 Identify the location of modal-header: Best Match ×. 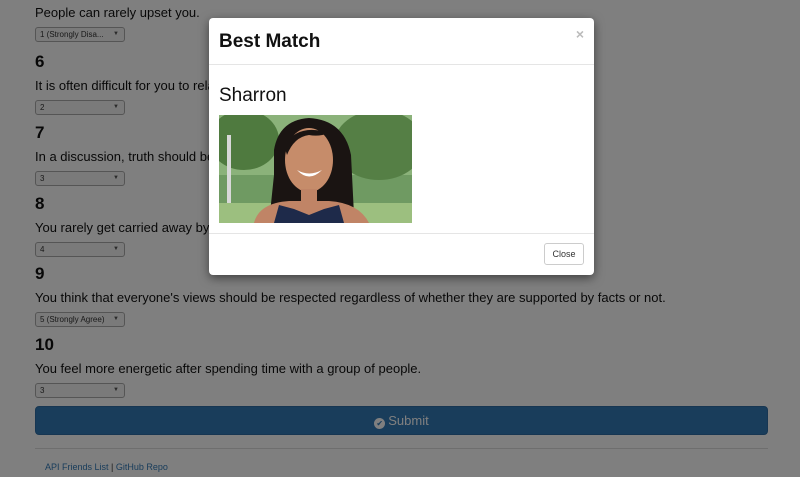
(401, 41).